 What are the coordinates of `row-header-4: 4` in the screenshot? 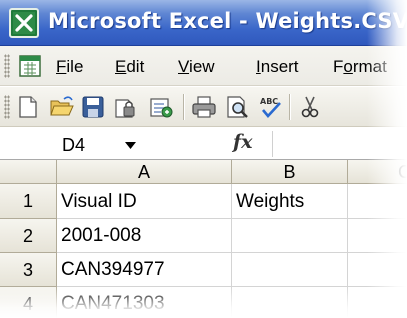 It's located at (28, 302).